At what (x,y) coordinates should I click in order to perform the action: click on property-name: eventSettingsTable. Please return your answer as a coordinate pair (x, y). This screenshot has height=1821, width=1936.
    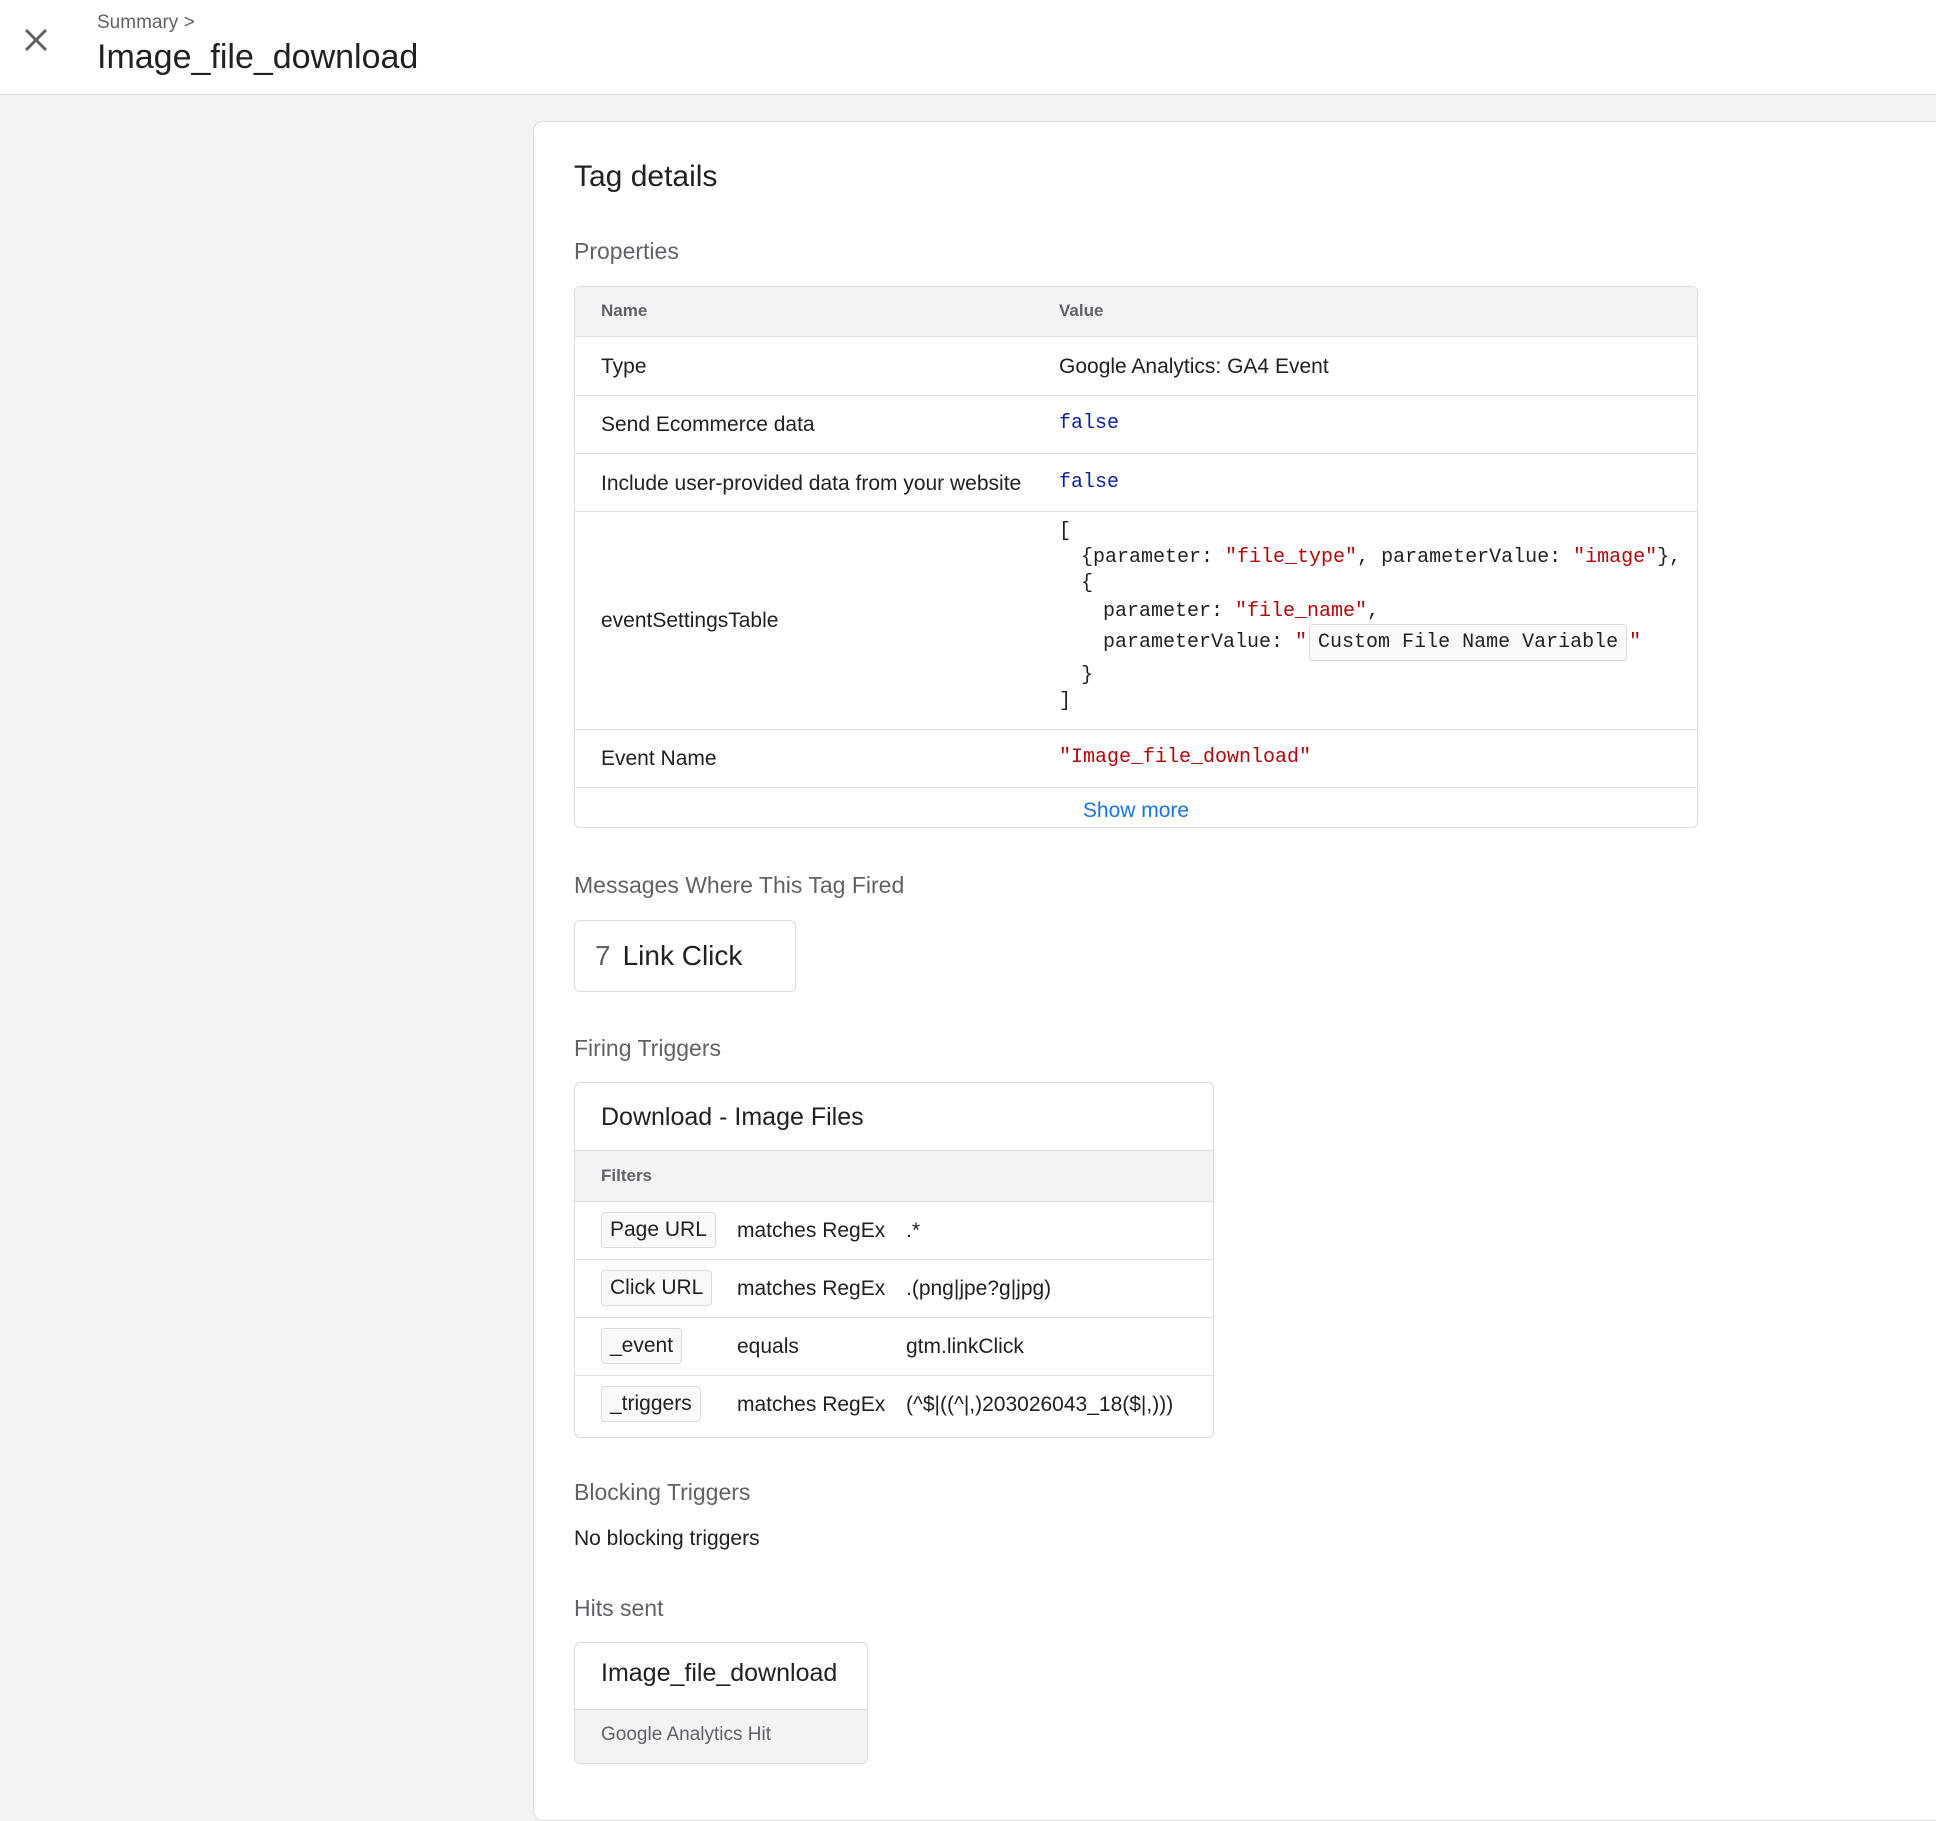
    Looking at the image, I should click on (690, 620).